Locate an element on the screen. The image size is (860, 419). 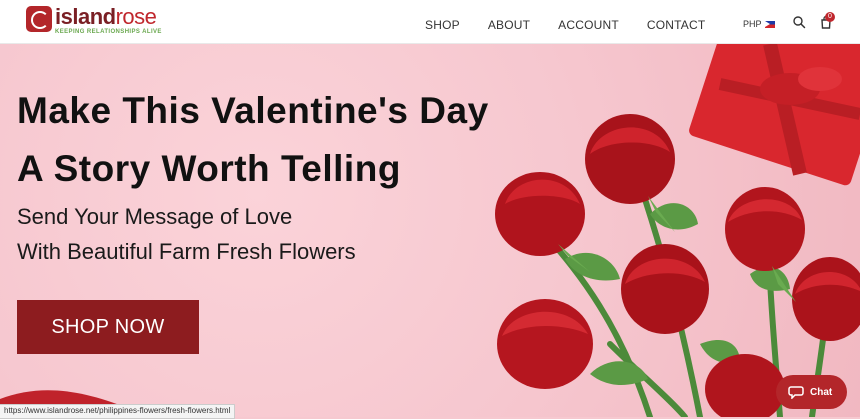
nav-shop-link: SHOP is located at coordinates (442, 25).